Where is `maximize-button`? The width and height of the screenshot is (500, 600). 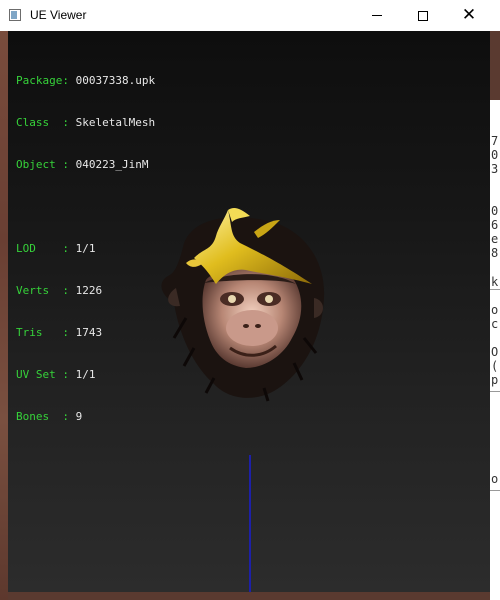 maximize-button is located at coordinates (423, 15).